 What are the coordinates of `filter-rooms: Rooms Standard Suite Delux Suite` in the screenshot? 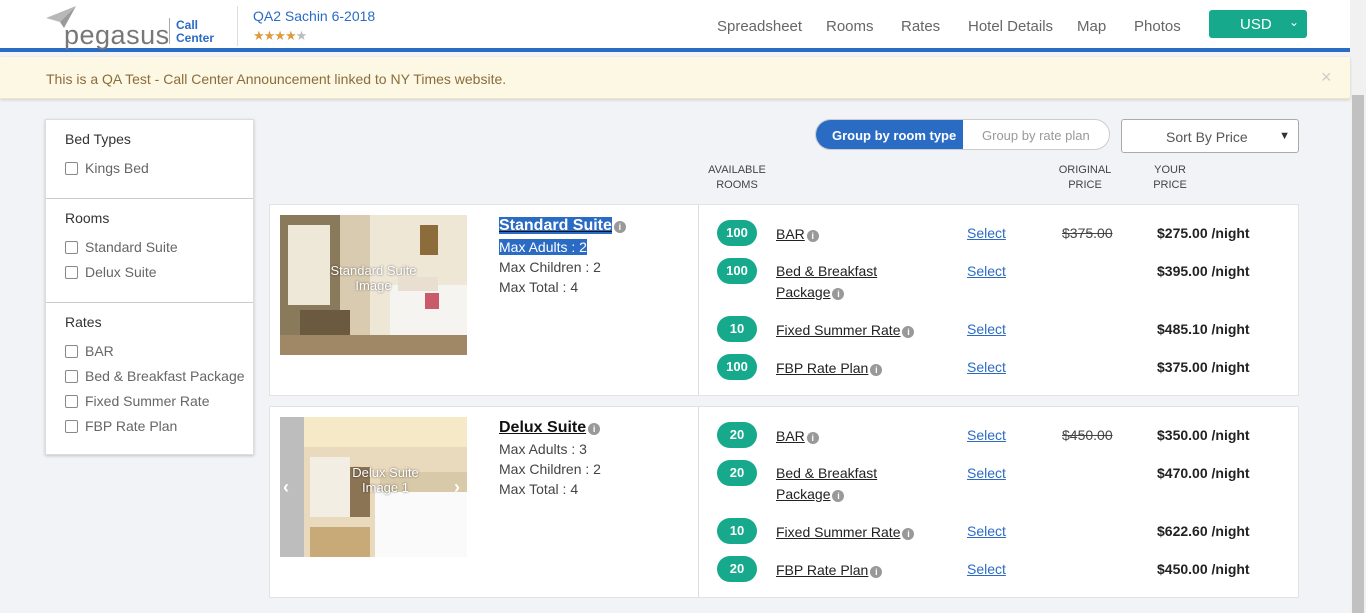 It's located at (149, 250).